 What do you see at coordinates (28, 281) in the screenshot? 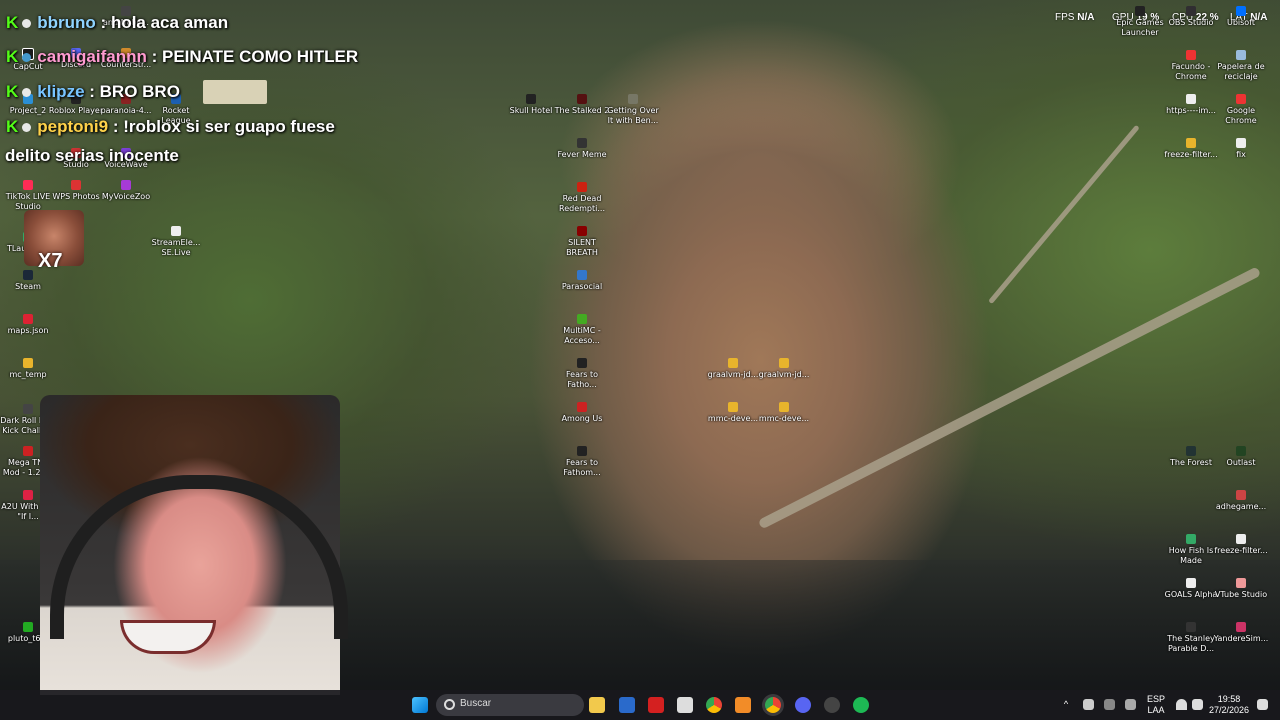
I see `desktop-icon: Steam` at bounding box center [28, 281].